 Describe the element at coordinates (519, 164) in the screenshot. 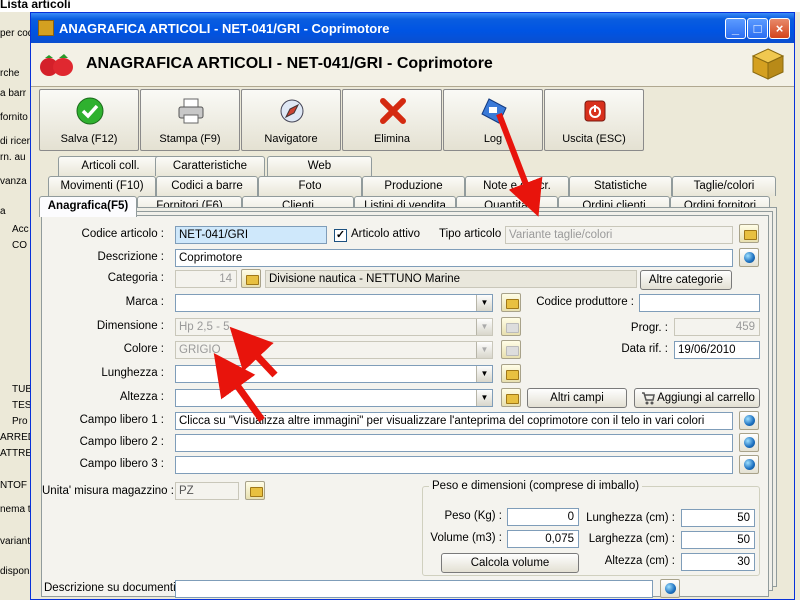

I see `arrow-to-quantita-tab` at that location.